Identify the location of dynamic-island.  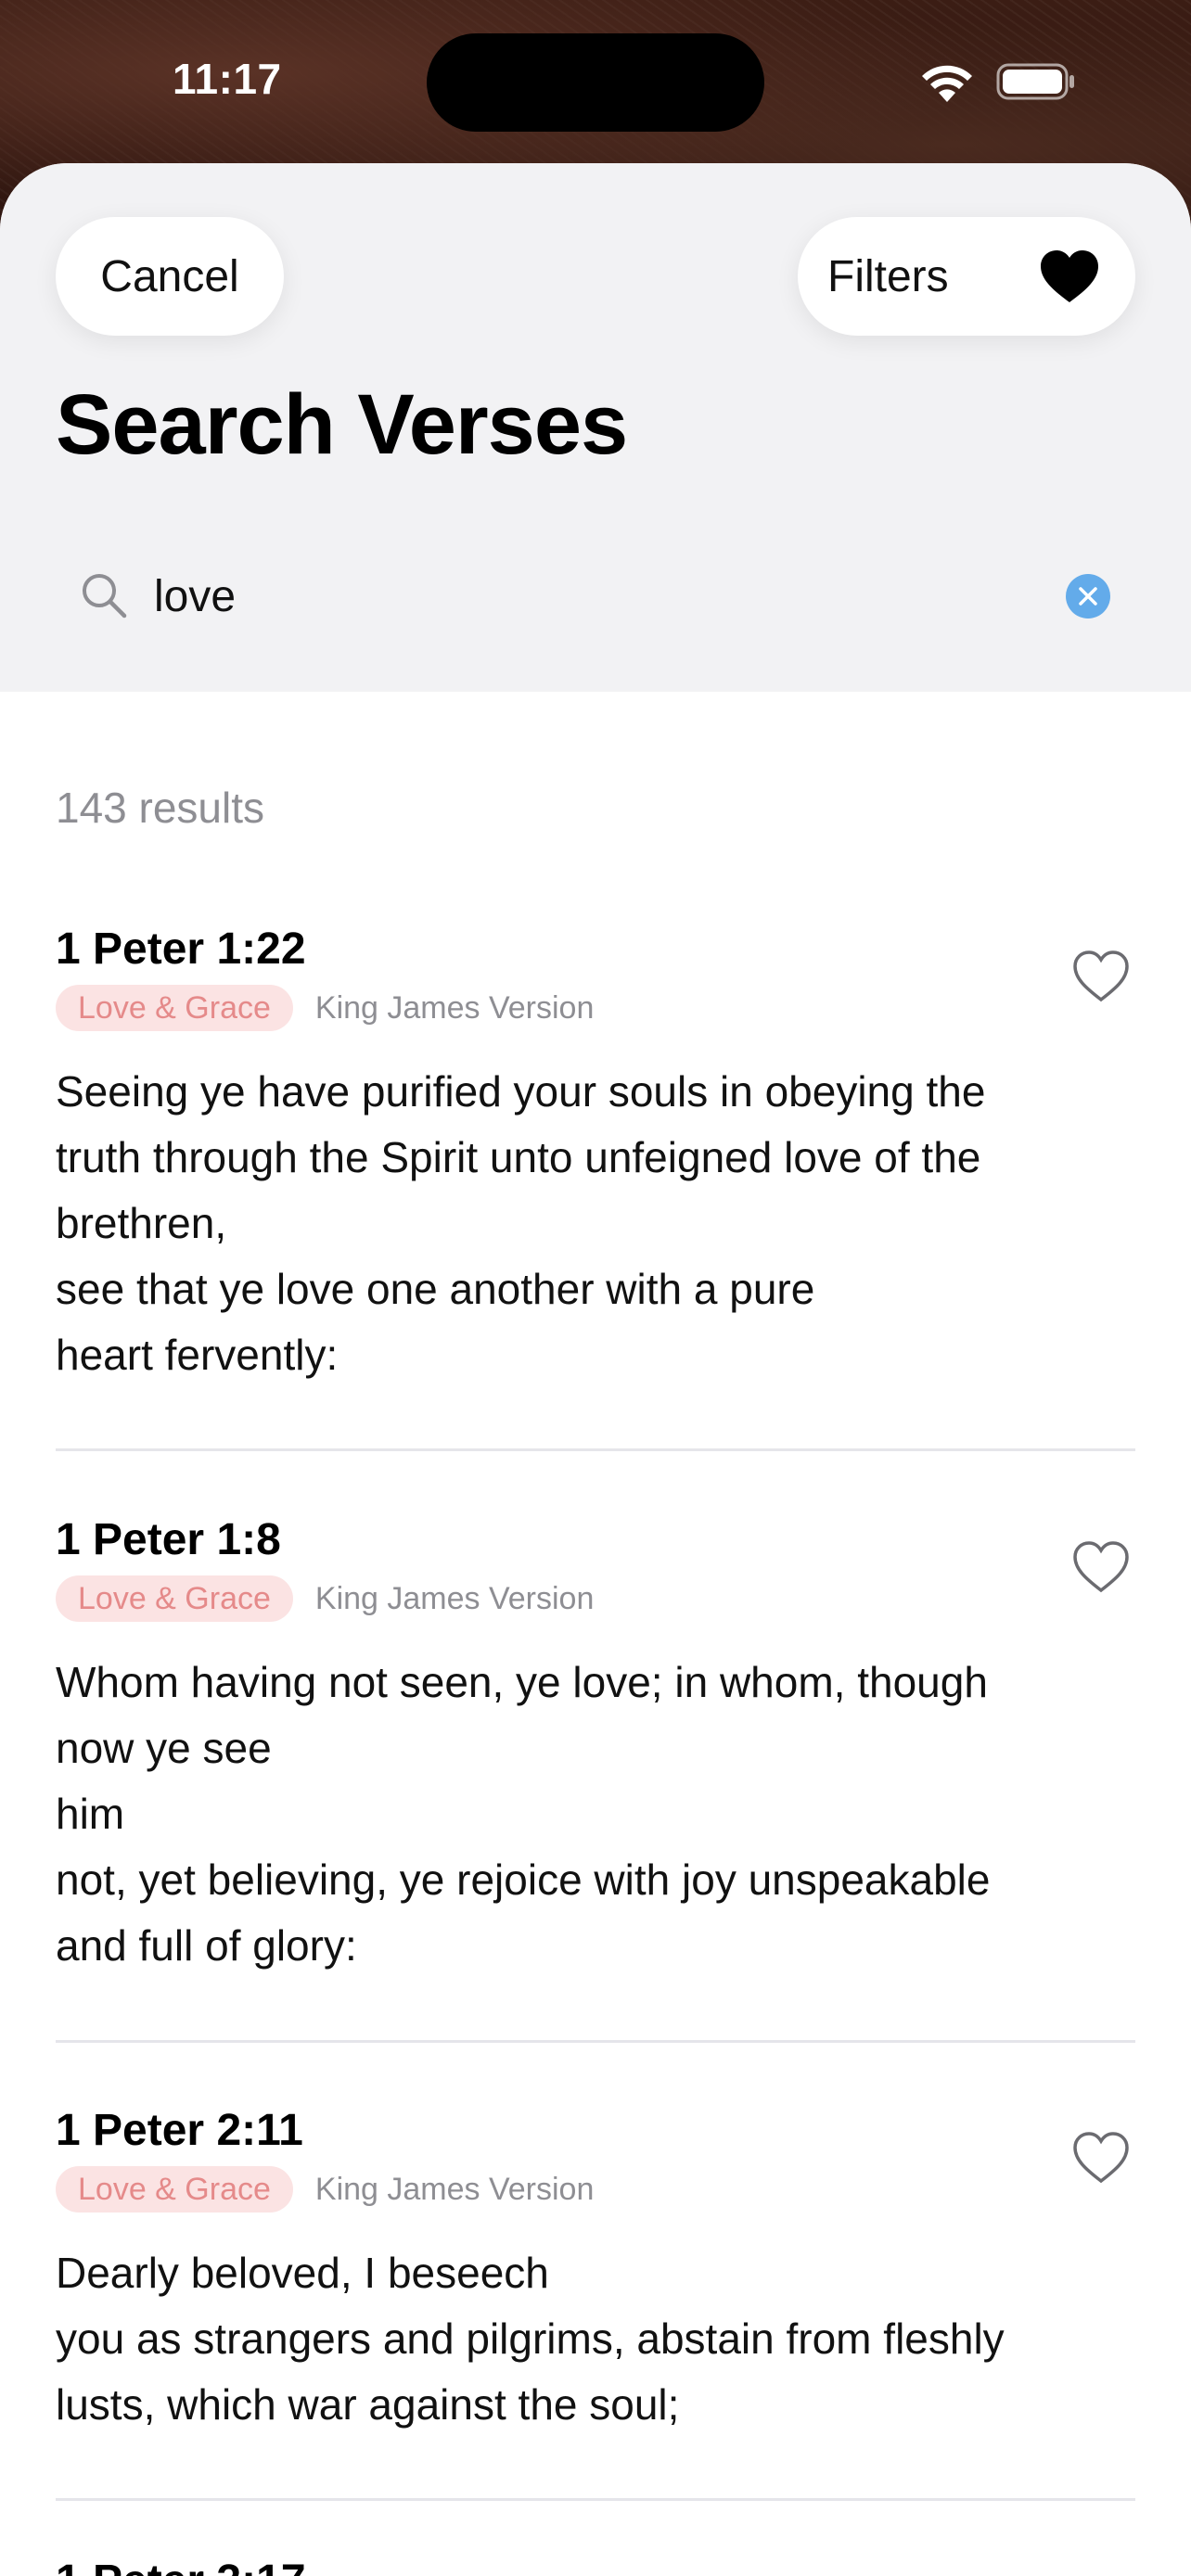
(595, 82).